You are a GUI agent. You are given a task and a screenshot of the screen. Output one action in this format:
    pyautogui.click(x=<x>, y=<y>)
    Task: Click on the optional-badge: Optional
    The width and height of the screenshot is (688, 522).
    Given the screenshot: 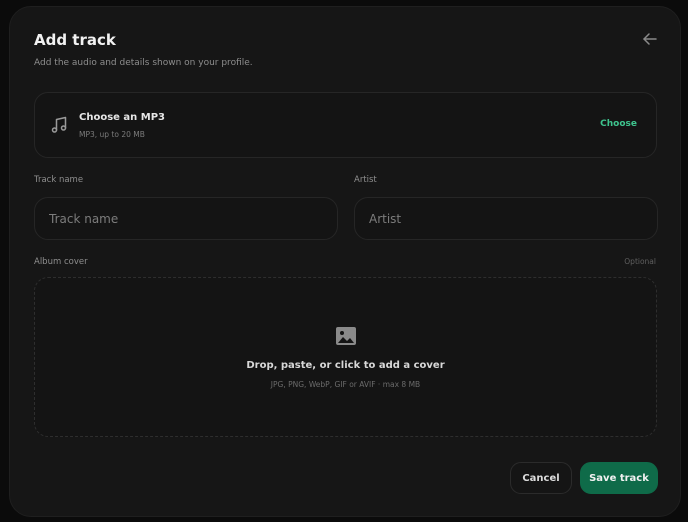 What is the action you would take?
    pyautogui.click(x=640, y=261)
    